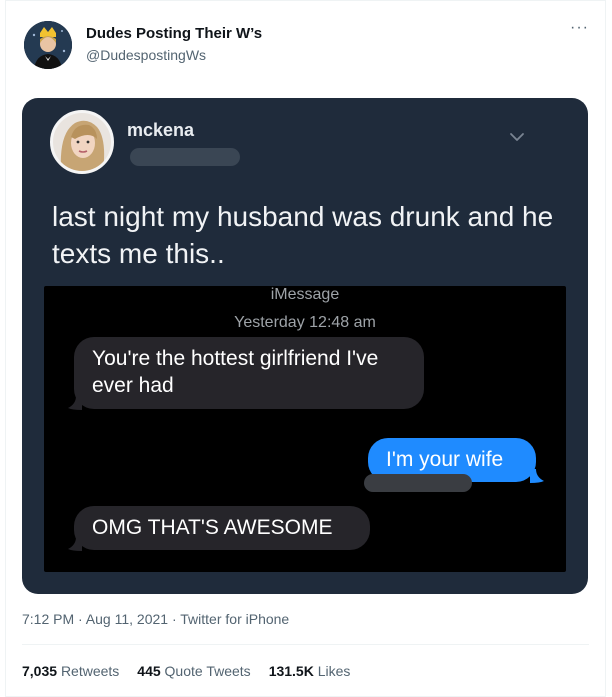 The width and height of the screenshot is (612, 697). I want to click on imessage-timestamp: Yesterday 12:48 am, so click(305, 322).